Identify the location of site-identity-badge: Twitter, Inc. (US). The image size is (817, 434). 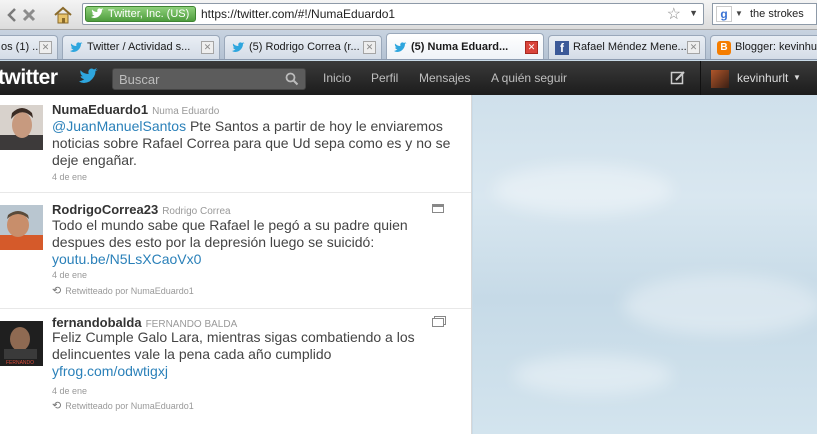
(141, 14).